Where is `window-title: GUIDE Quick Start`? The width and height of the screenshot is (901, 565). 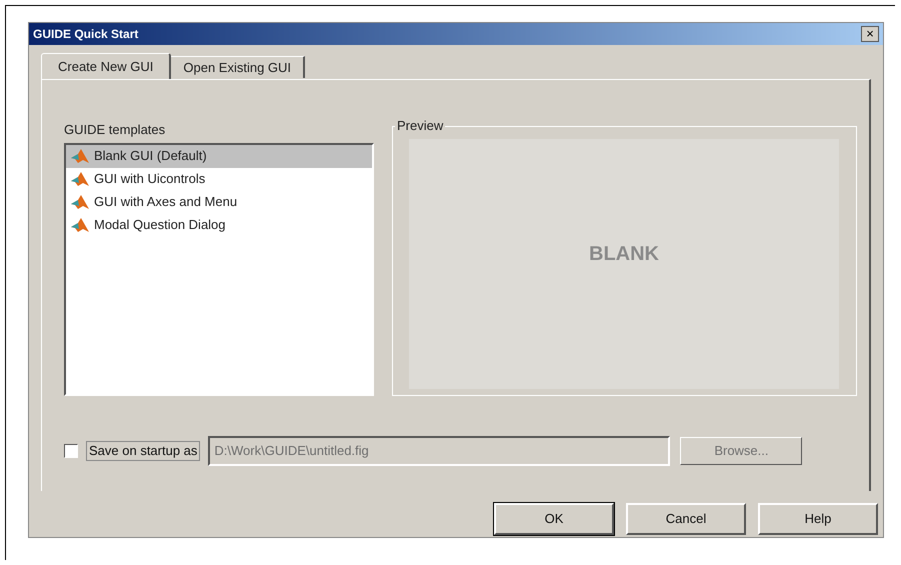 window-title: GUIDE Quick Start is located at coordinates (85, 34).